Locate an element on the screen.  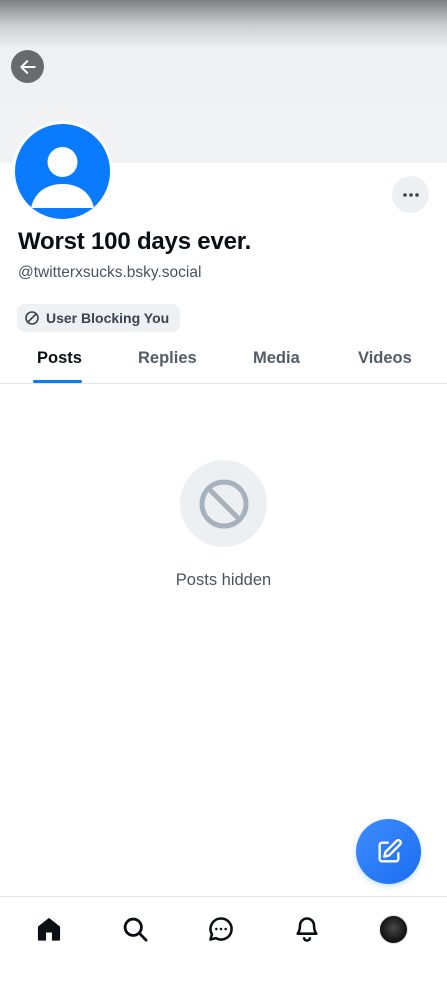
compose-post-button is located at coordinates (388, 851).